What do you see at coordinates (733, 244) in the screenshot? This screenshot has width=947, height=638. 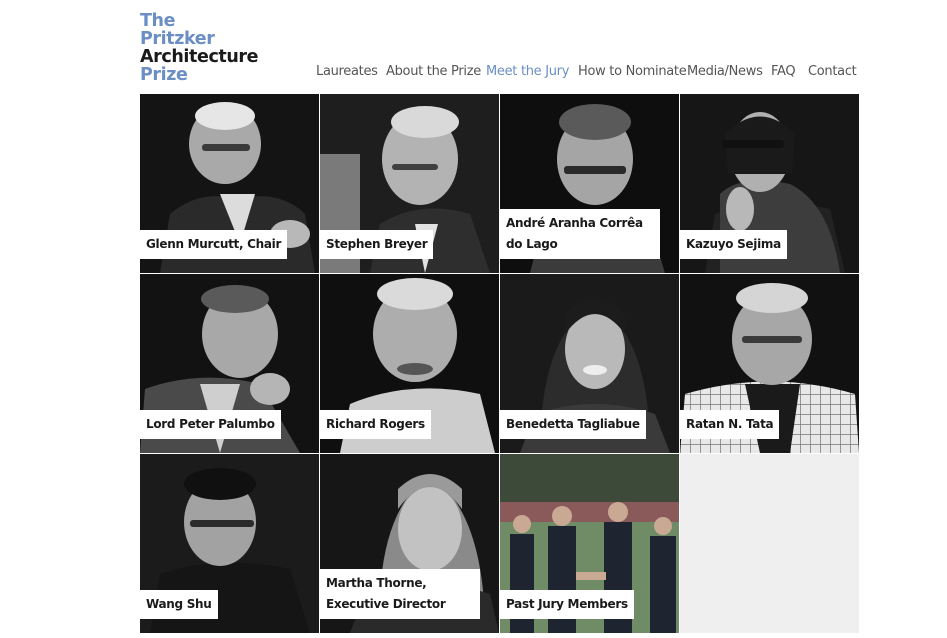 I see `jury-name-label: Kazuyo Sejima` at bounding box center [733, 244].